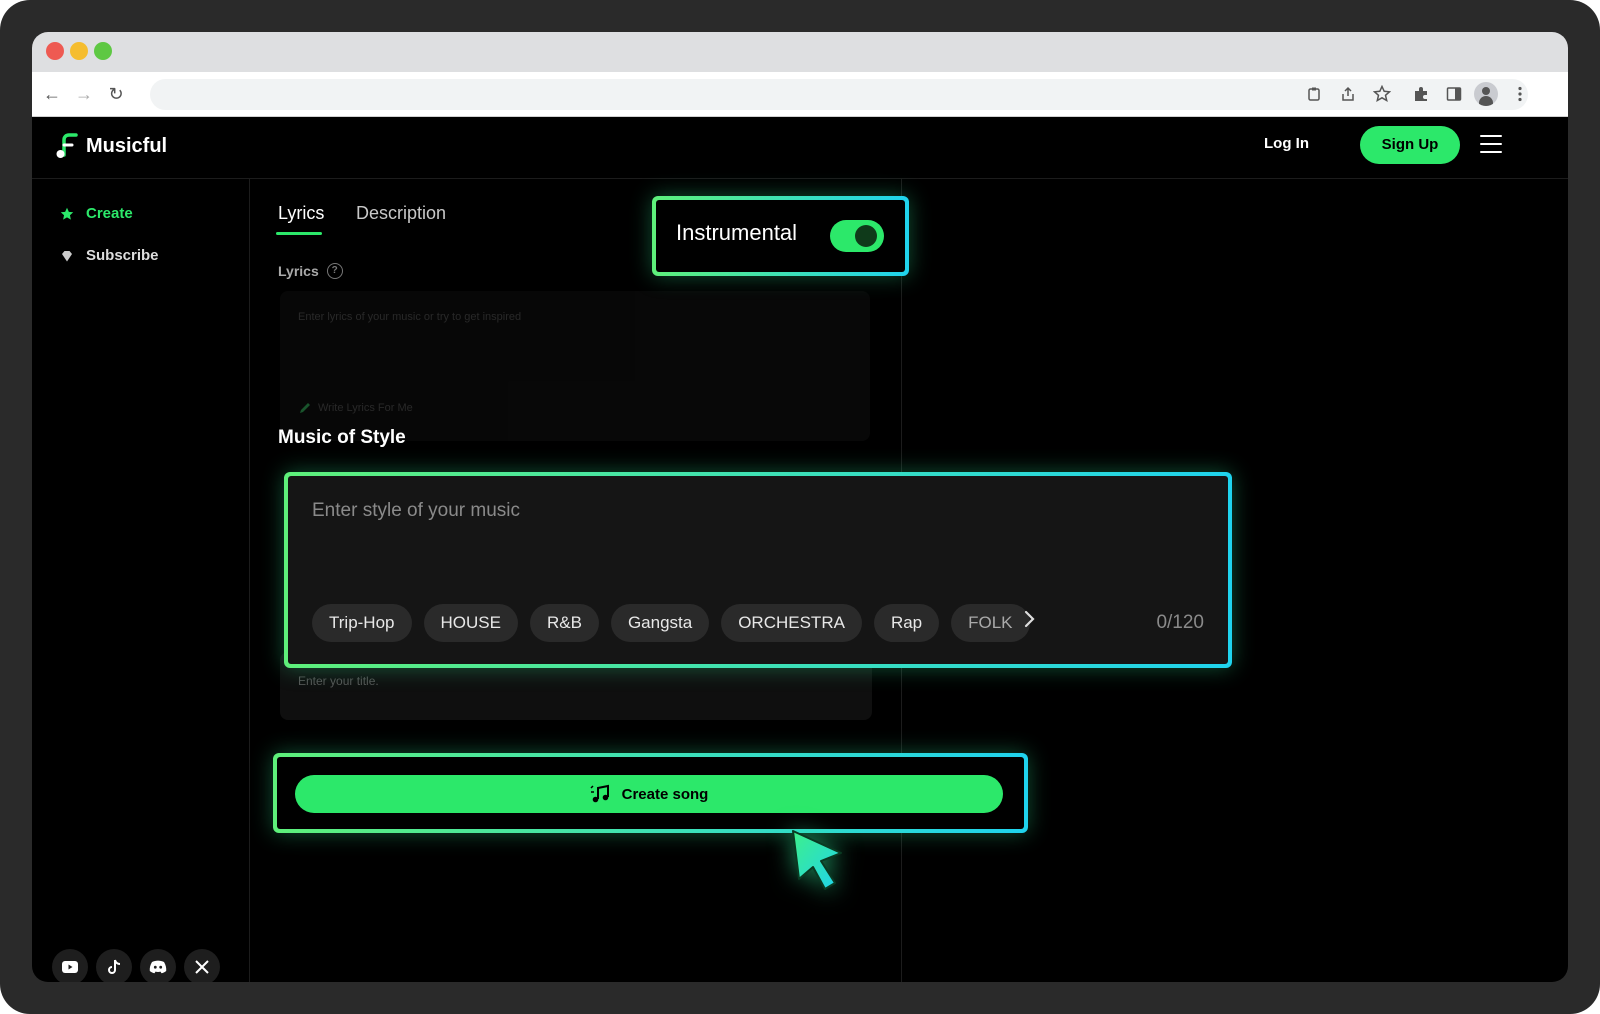 The height and width of the screenshot is (1014, 1600). What do you see at coordinates (990, 623) in the screenshot?
I see `style-chip: FOLK` at bounding box center [990, 623].